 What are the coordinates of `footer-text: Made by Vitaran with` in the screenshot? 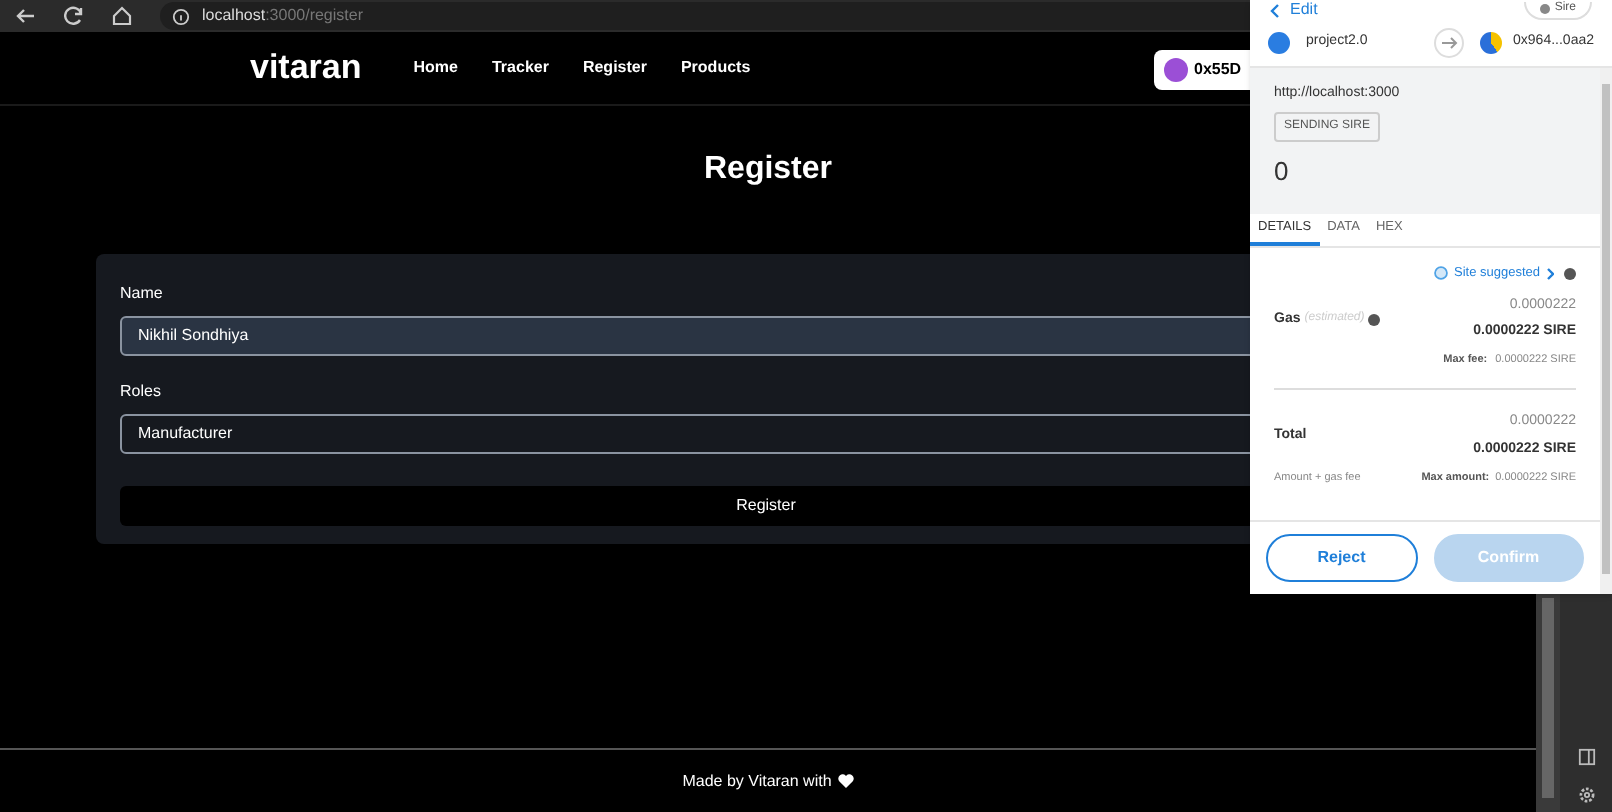 It's located at (757, 781).